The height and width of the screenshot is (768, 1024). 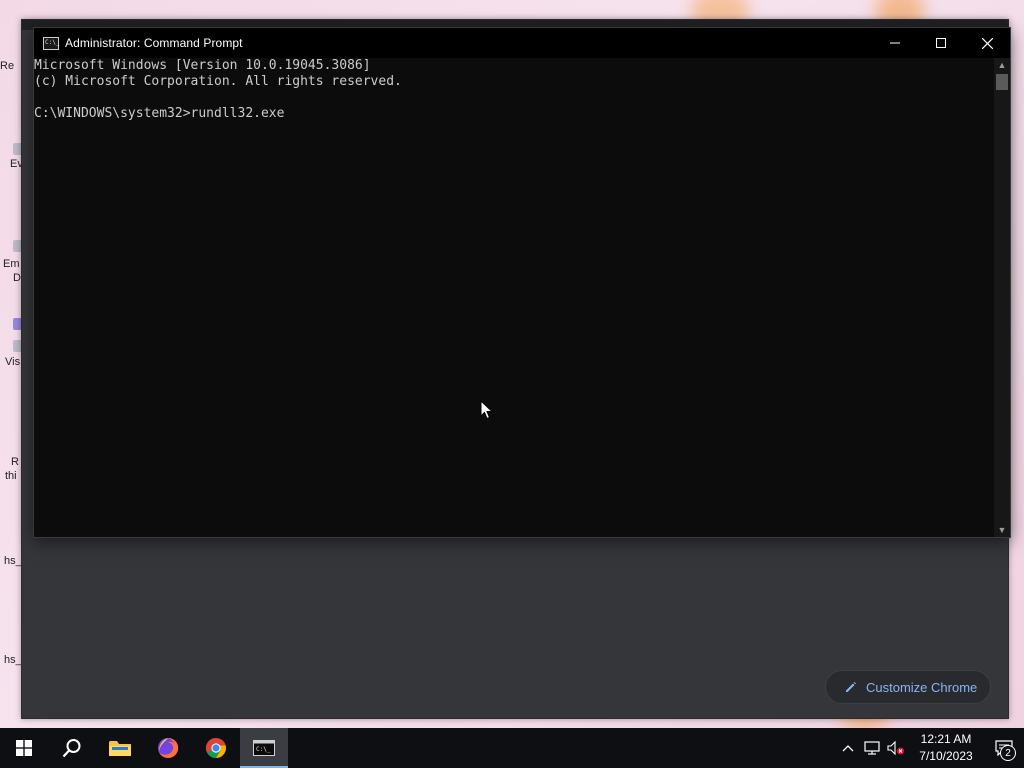 What do you see at coordinates (1002, 82) in the screenshot?
I see `scroll-thumb` at bounding box center [1002, 82].